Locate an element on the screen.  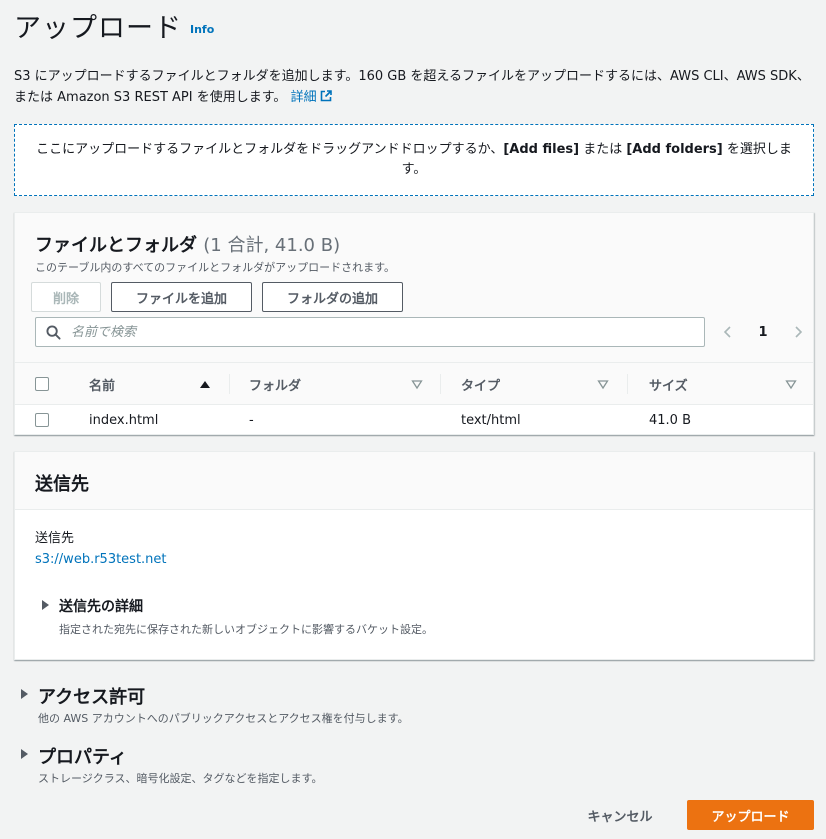
drop-zone-add-files: [Add files] is located at coordinates (541, 149).